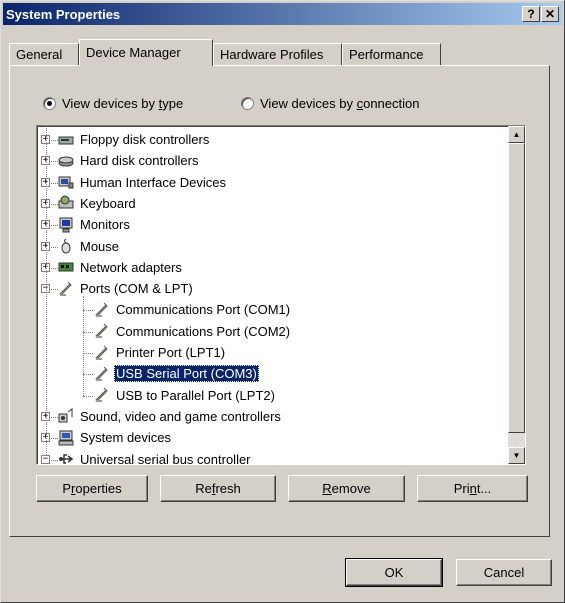  What do you see at coordinates (165, 458) in the screenshot?
I see `tree-item-label: Universal serial bus controller` at bounding box center [165, 458].